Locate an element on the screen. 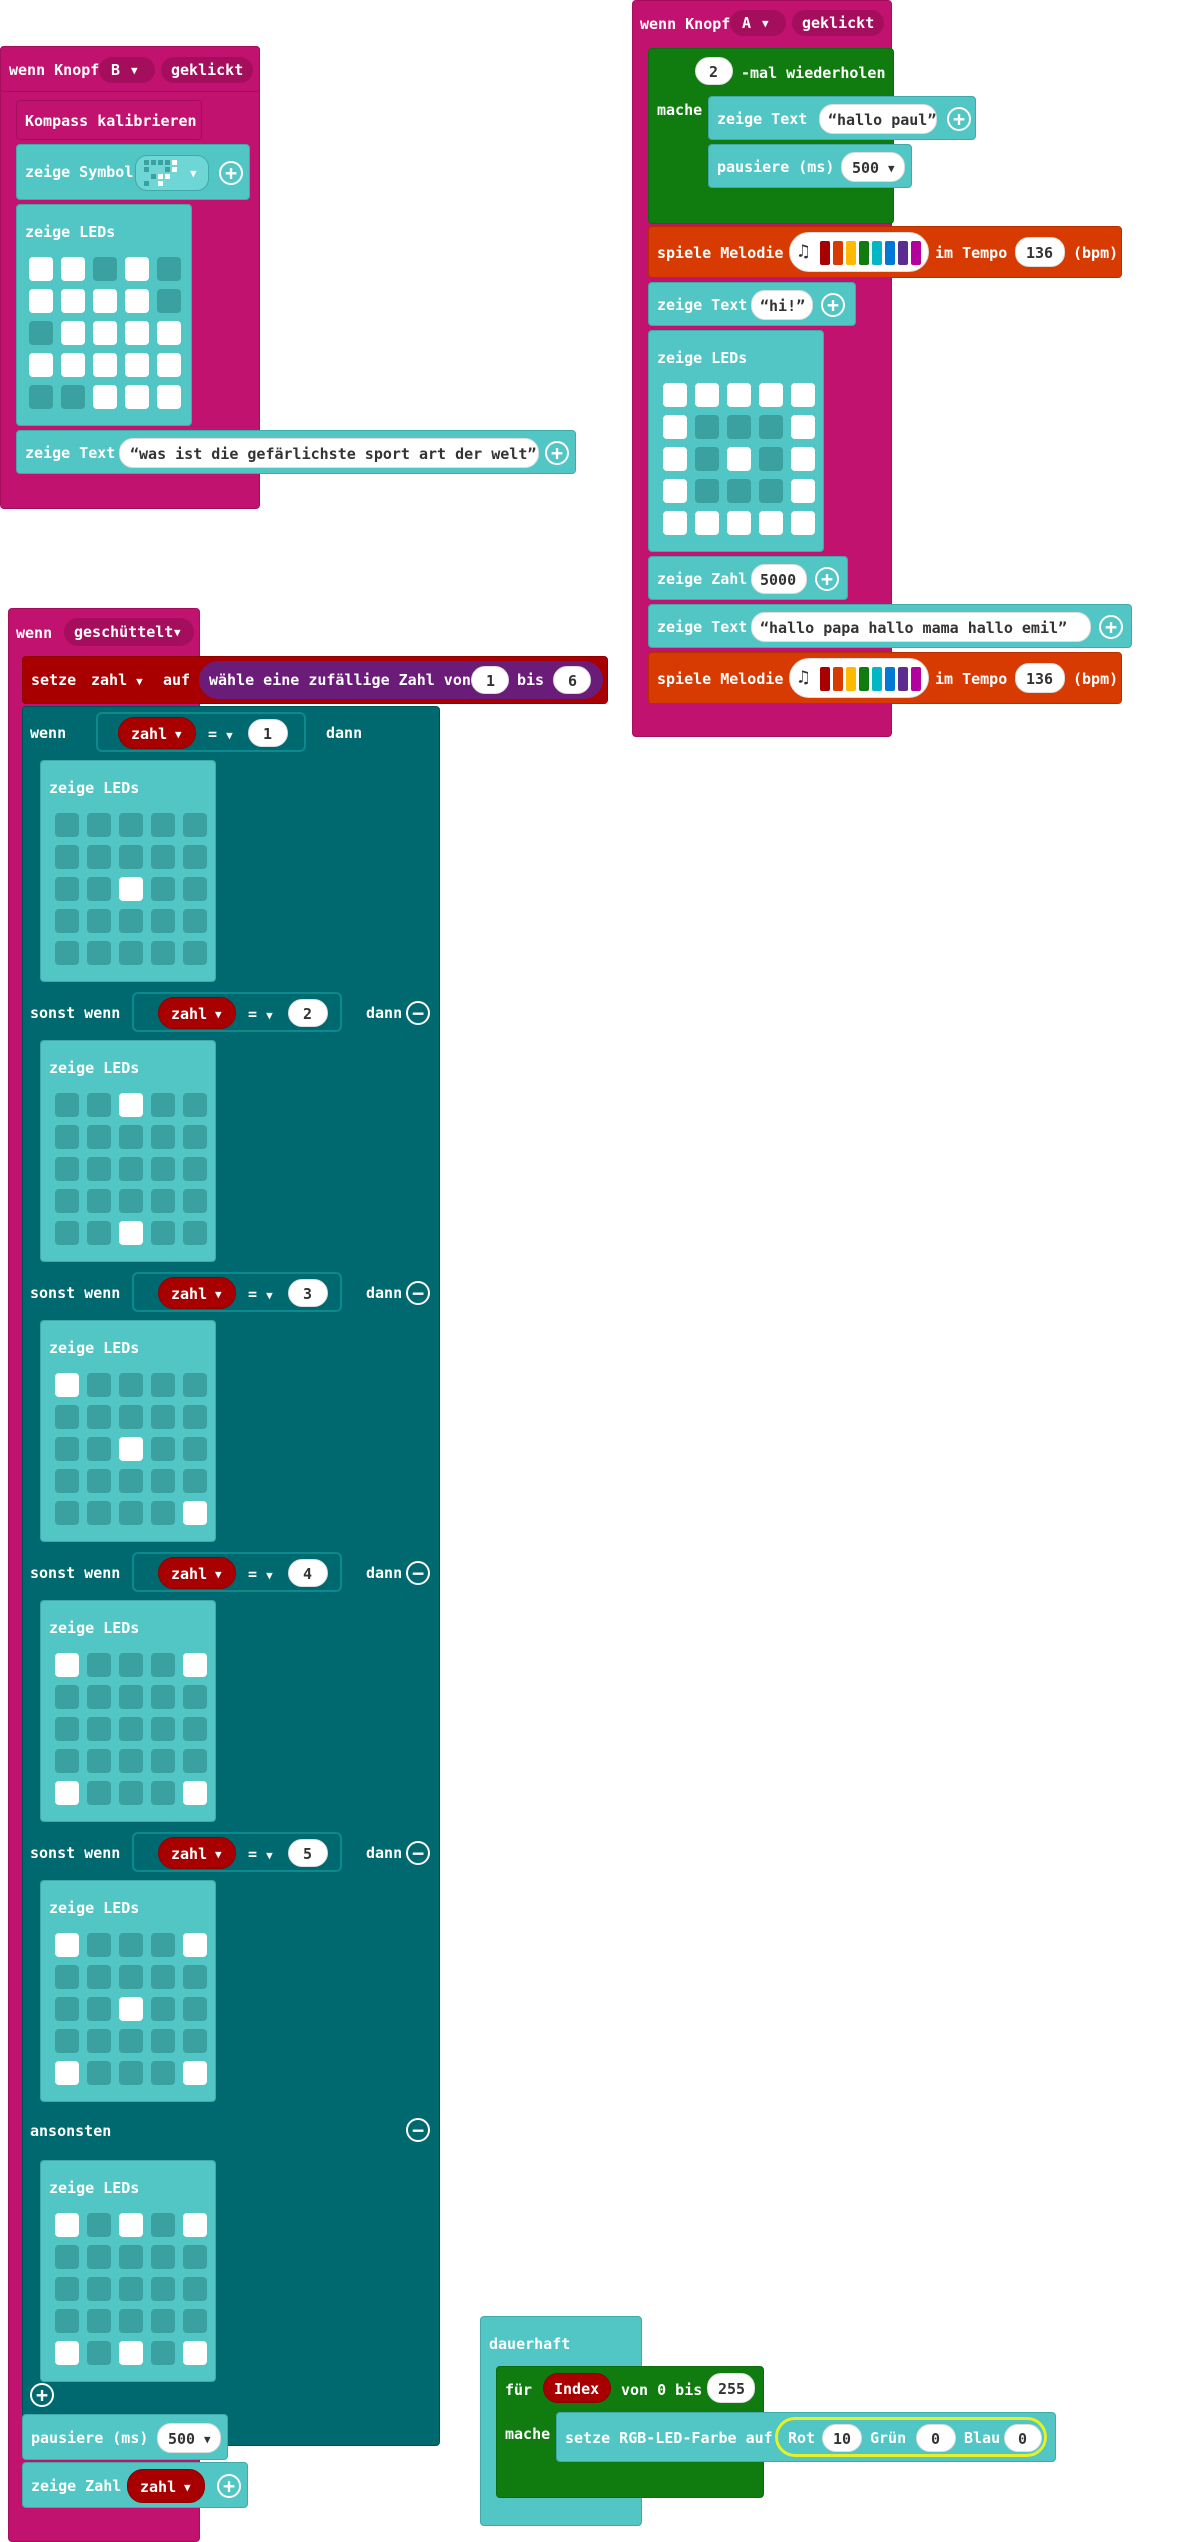  tempo-input: 136 is located at coordinates (1040, 252).